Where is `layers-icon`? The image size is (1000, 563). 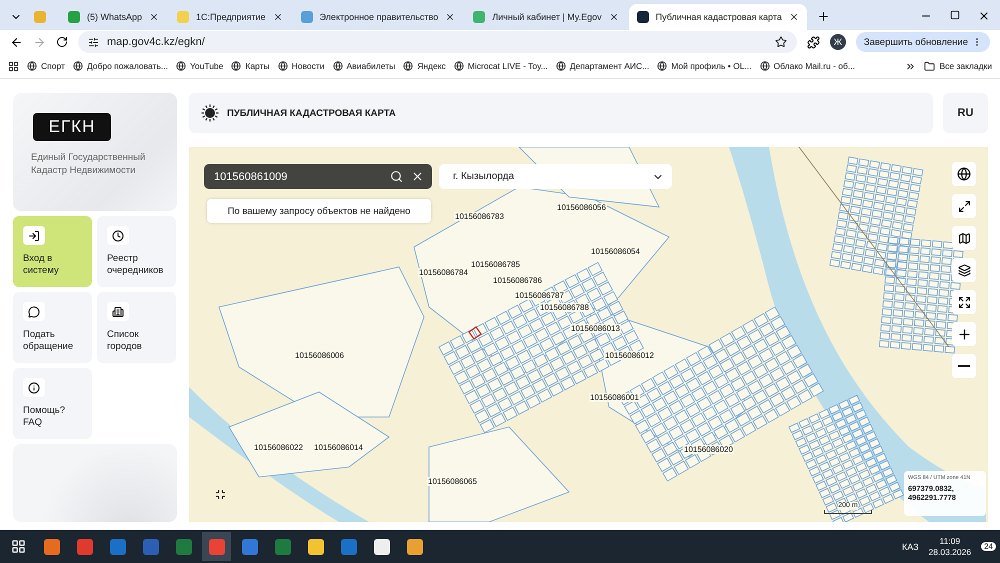 layers-icon is located at coordinates (964, 270).